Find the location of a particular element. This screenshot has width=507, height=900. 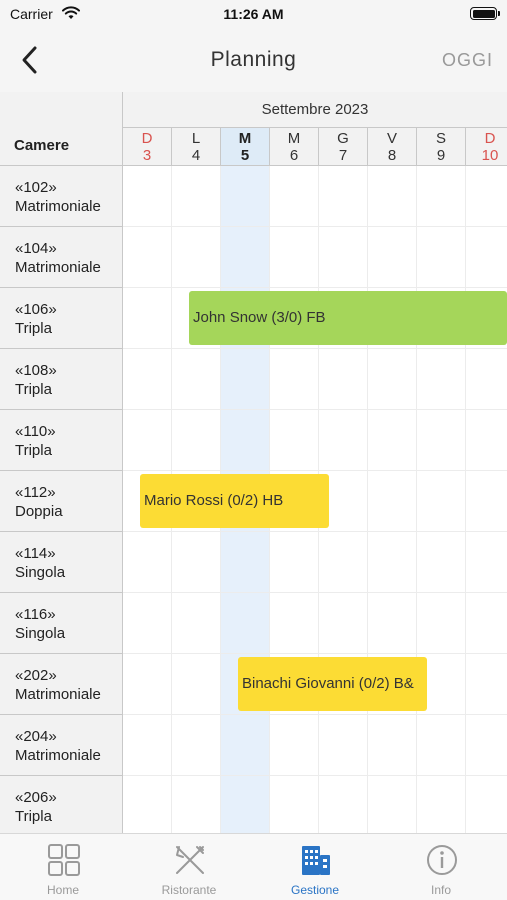

day-number: 5 is located at coordinates (245, 155).